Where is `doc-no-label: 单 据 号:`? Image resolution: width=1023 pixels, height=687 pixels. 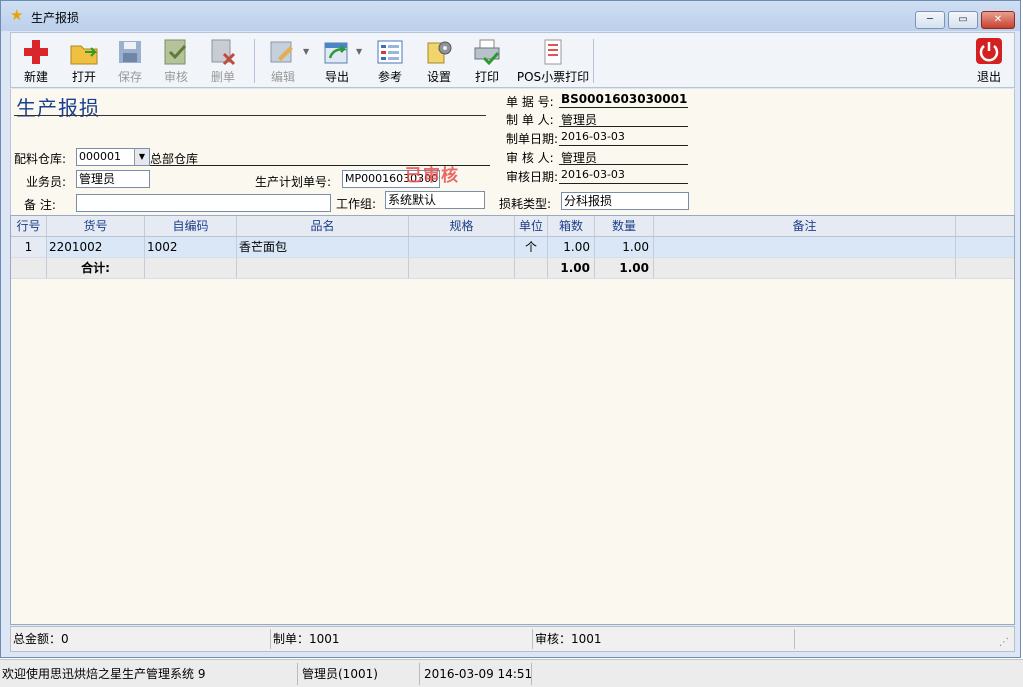
doc-no-label: 单 据 号: is located at coordinates (530, 102).